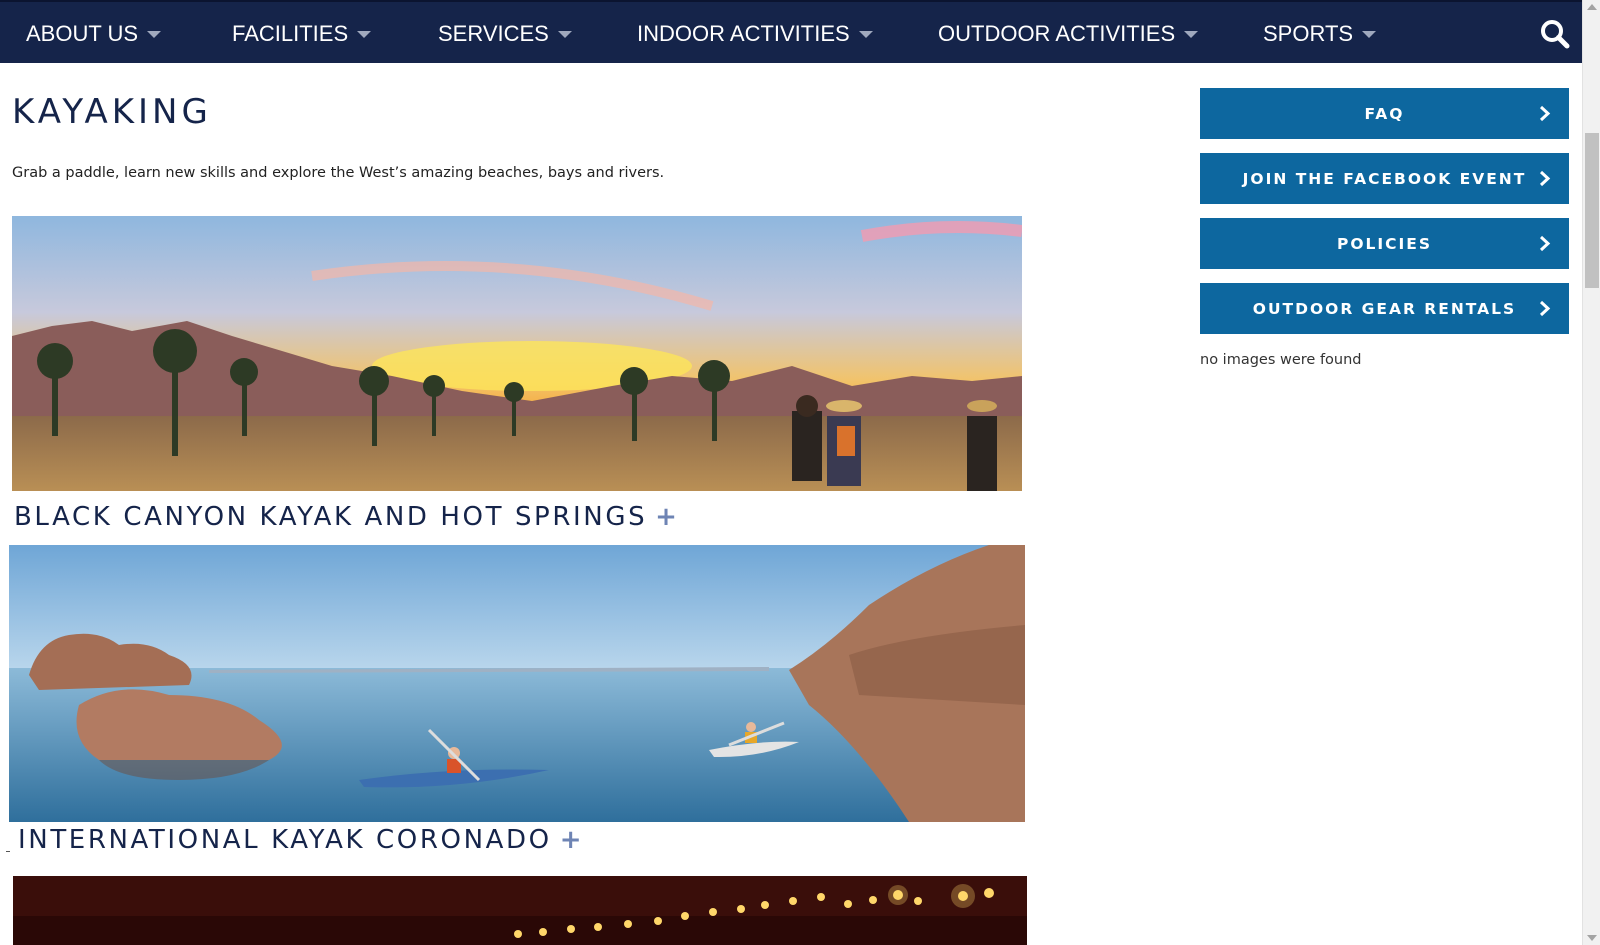 This screenshot has width=1600, height=945. I want to click on nav-item-label: SERVICES, so click(493, 33).